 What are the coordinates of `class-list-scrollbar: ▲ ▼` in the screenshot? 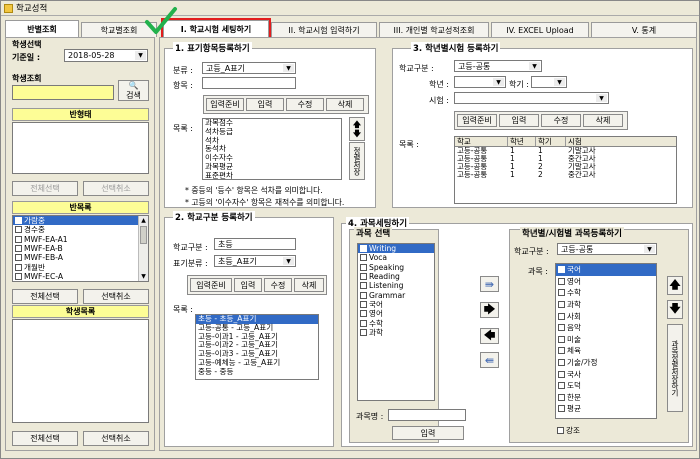 It's located at (143, 248).